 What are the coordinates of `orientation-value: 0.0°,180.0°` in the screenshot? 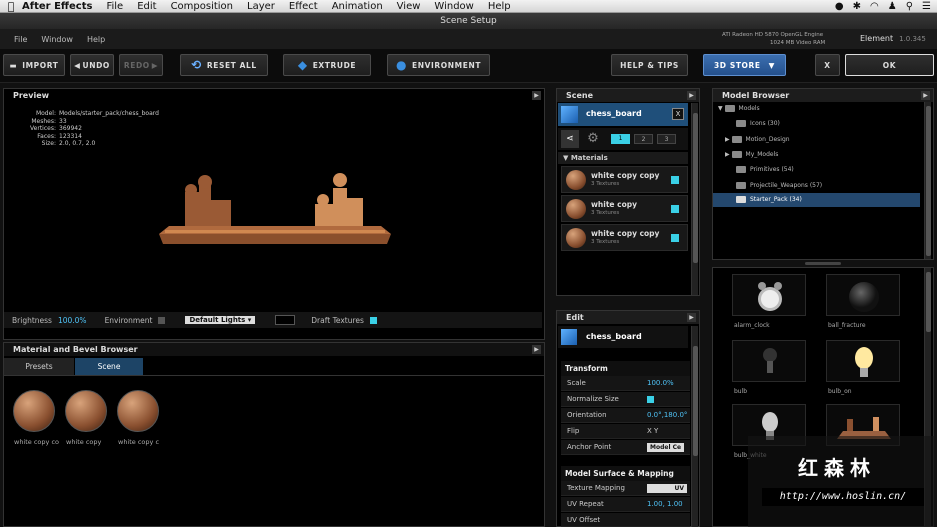 It's located at (667, 415).